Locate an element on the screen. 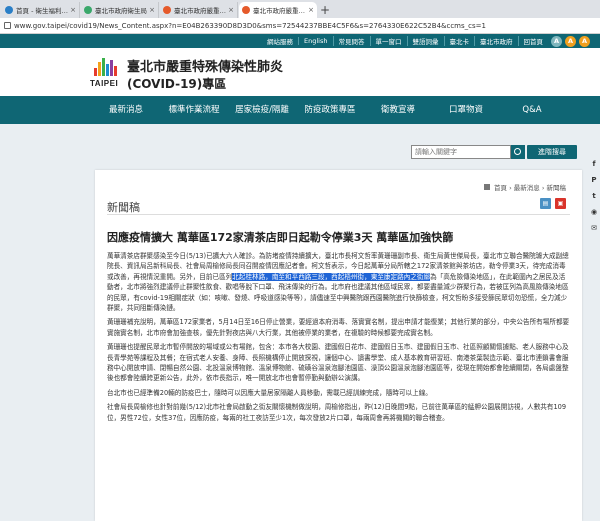  tab-title: 臺北市政府衛生局 is located at coordinates (121, 11).